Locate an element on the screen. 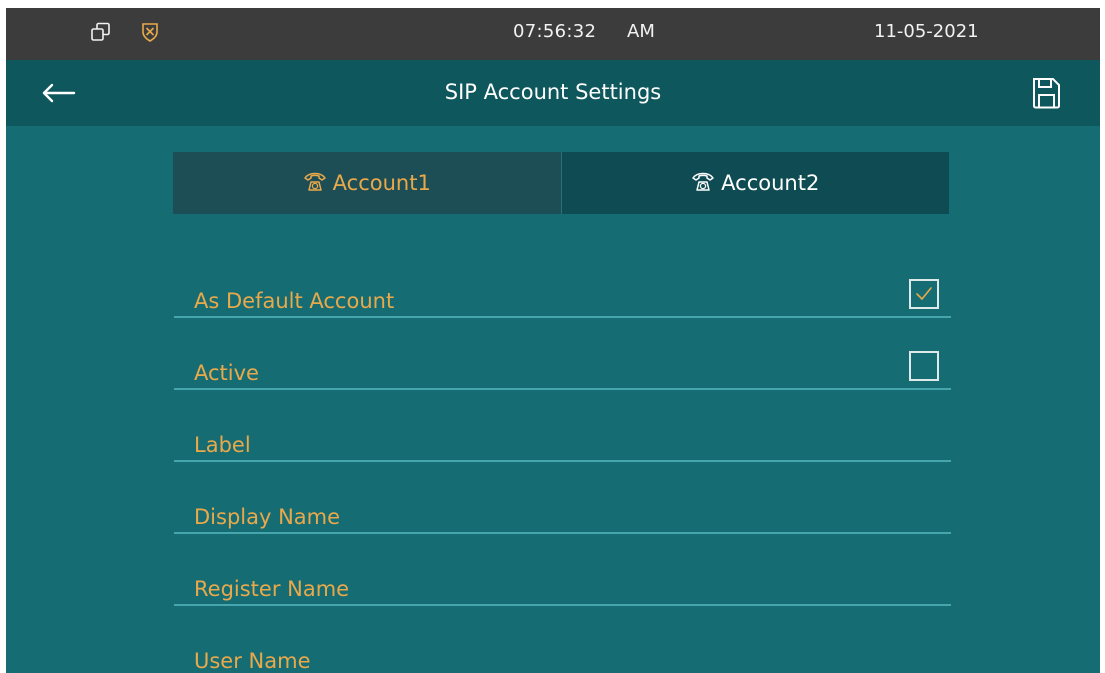 Image resolution: width=1105 pixels, height=673 pixels. row-register-name: Register Name is located at coordinates (562, 570).